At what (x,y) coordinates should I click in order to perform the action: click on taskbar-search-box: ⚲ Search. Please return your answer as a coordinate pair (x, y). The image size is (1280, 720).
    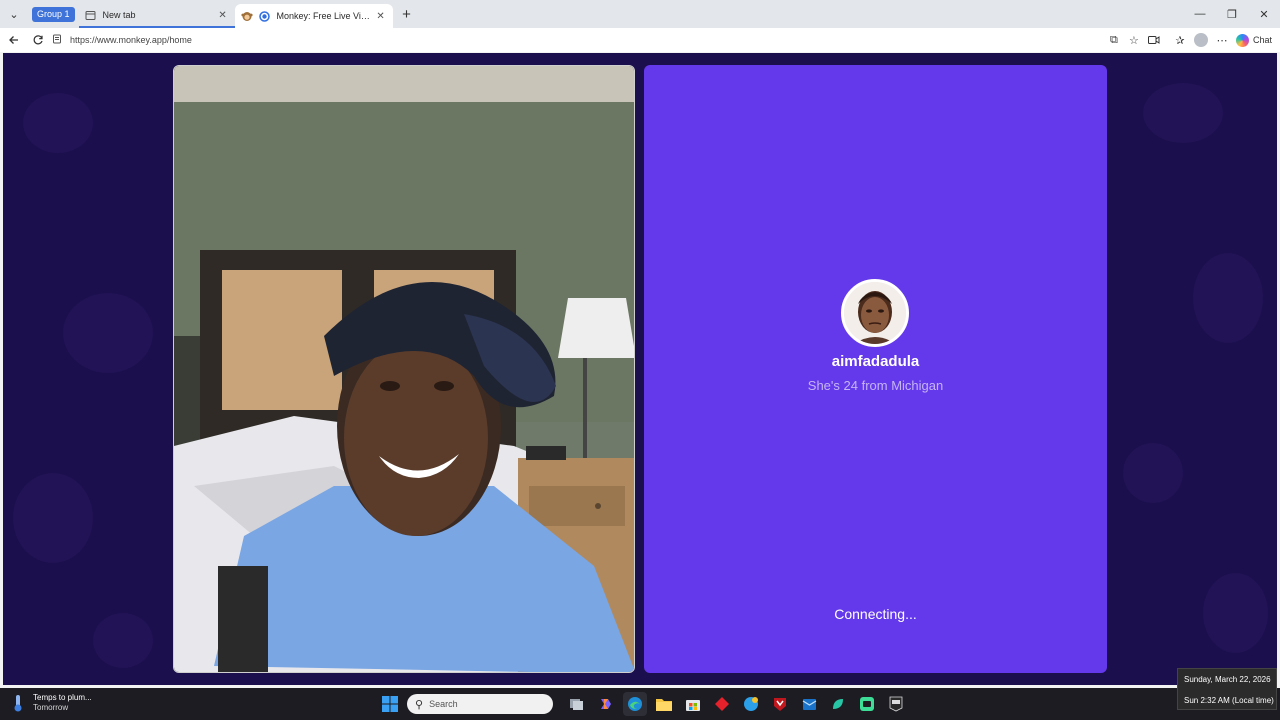
    Looking at the image, I should click on (480, 704).